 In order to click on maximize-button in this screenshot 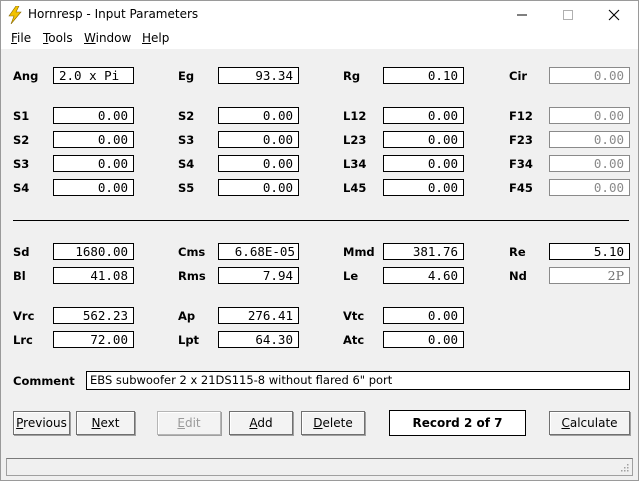, I will do `click(568, 15)`.